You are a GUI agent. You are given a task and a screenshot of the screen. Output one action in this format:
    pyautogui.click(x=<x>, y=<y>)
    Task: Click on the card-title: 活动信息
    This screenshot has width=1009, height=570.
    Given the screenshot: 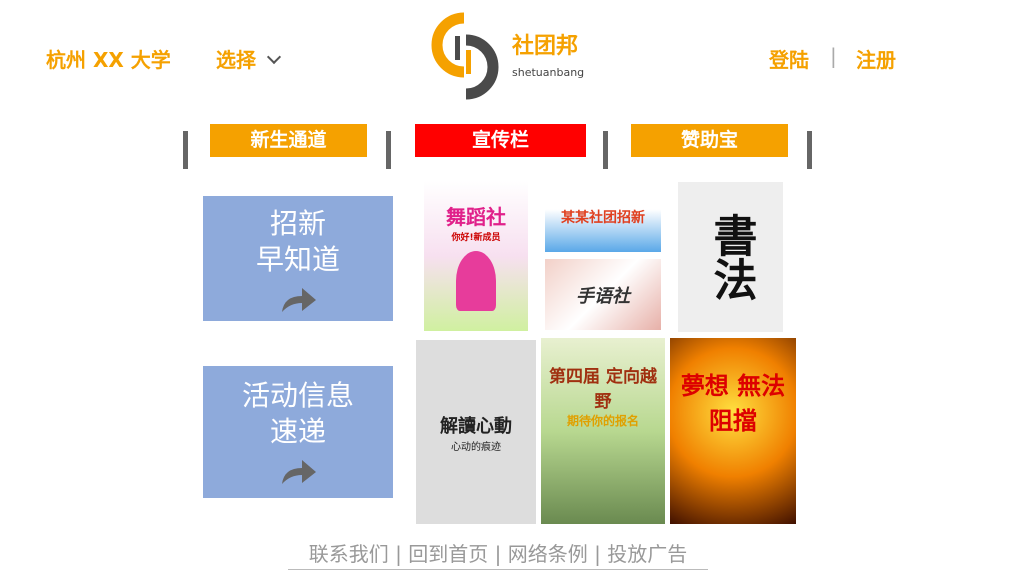 What is the action you would take?
    pyautogui.click(x=297, y=395)
    